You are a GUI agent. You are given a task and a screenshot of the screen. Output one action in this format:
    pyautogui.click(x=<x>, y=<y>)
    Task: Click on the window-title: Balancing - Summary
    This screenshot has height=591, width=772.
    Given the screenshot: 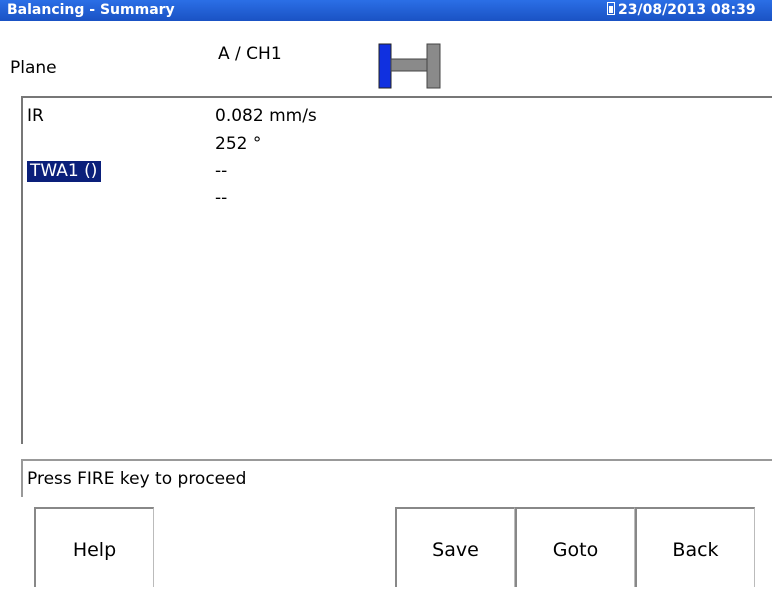 What is the action you would take?
    pyautogui.click(x=91, y=10)
    